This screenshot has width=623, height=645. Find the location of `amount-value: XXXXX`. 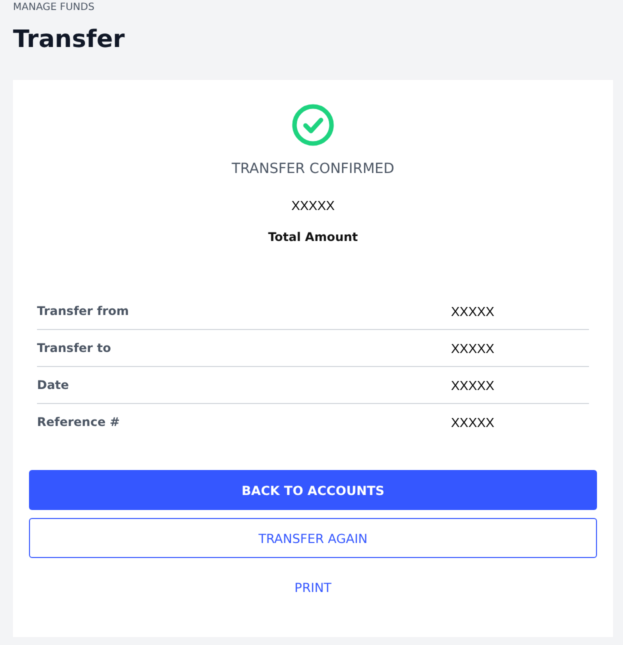

amount-value: XXXXX is located at coordinates (313, 205).